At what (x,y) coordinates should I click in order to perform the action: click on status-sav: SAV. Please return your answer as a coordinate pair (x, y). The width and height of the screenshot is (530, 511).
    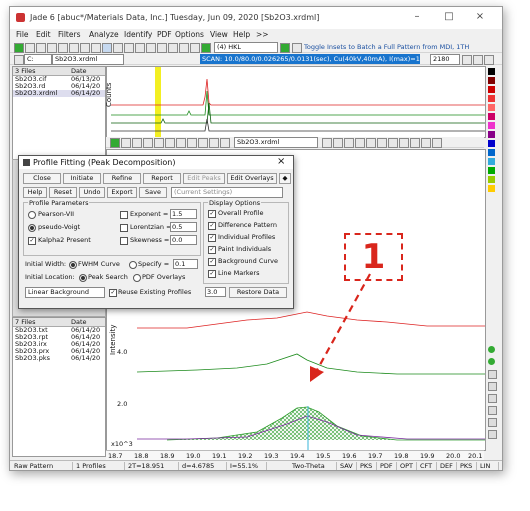
    Looking at the image, I should click on (348, 466).